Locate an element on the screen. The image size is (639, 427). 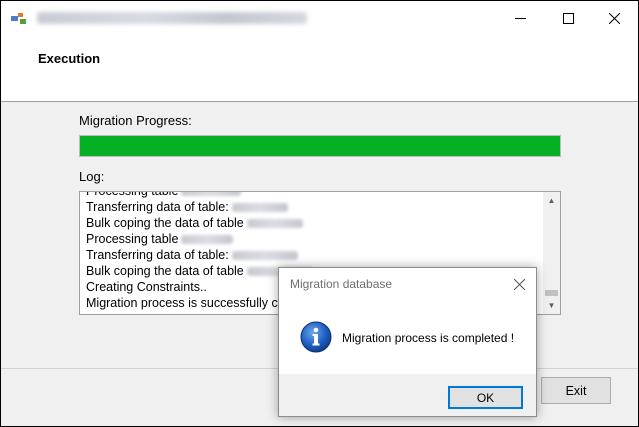
dialog-body: Migration process is completed ! is located at coordinates (407, 337).